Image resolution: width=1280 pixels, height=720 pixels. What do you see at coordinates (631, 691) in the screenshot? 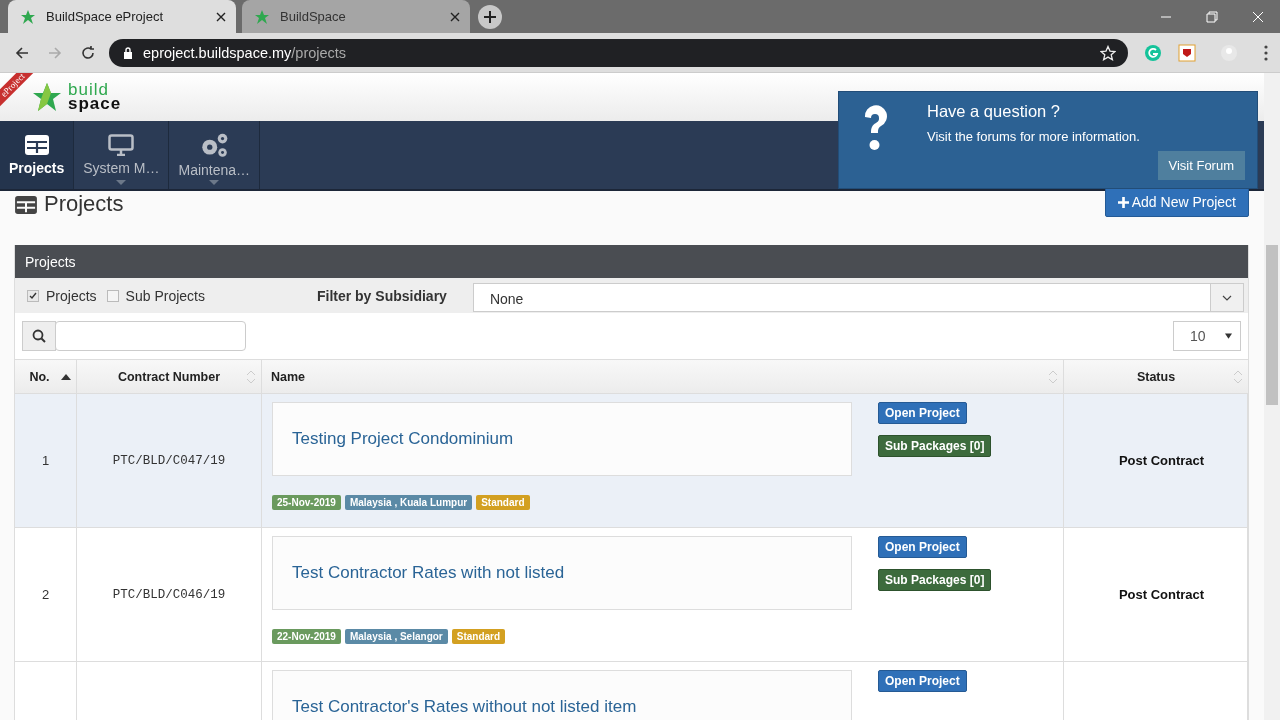
I see `table-row: Test Contractor's Rates without not listed item Open Project` at bounding box center [631, 691].